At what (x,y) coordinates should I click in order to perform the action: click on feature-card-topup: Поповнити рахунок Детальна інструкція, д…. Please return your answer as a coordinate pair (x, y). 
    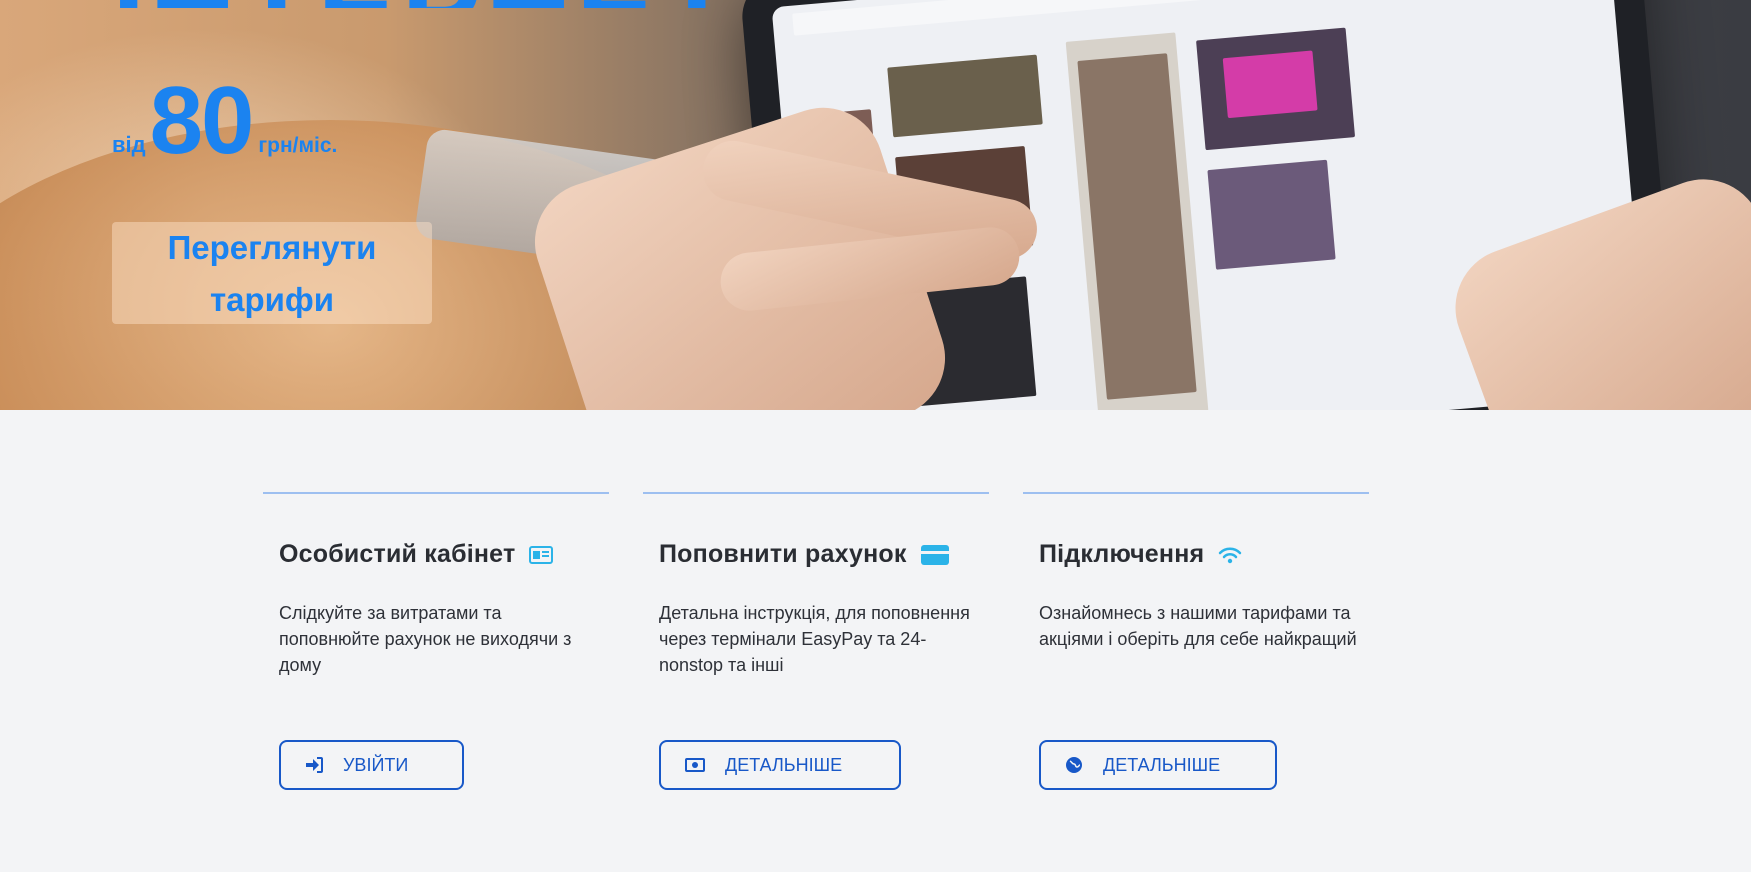
    Looking at the image, I should click on (816, 642).